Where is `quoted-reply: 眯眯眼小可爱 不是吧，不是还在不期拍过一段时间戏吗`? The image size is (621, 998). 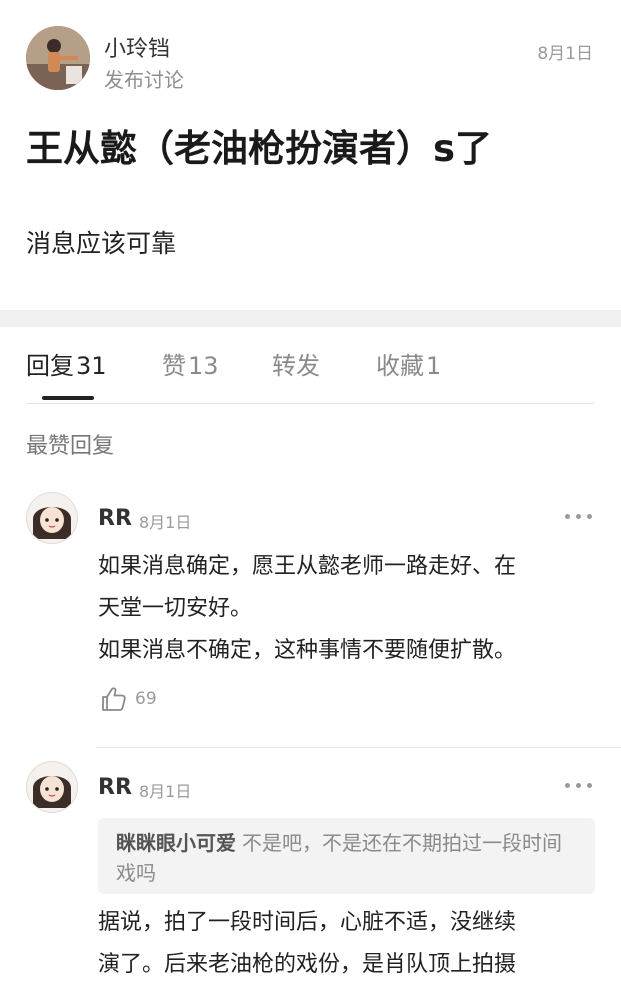 quoted-reply: 眯眯眼小可爱 不是吧，不是还在不期拍过一段时间戏吗 is located at coordinates (346, 856).